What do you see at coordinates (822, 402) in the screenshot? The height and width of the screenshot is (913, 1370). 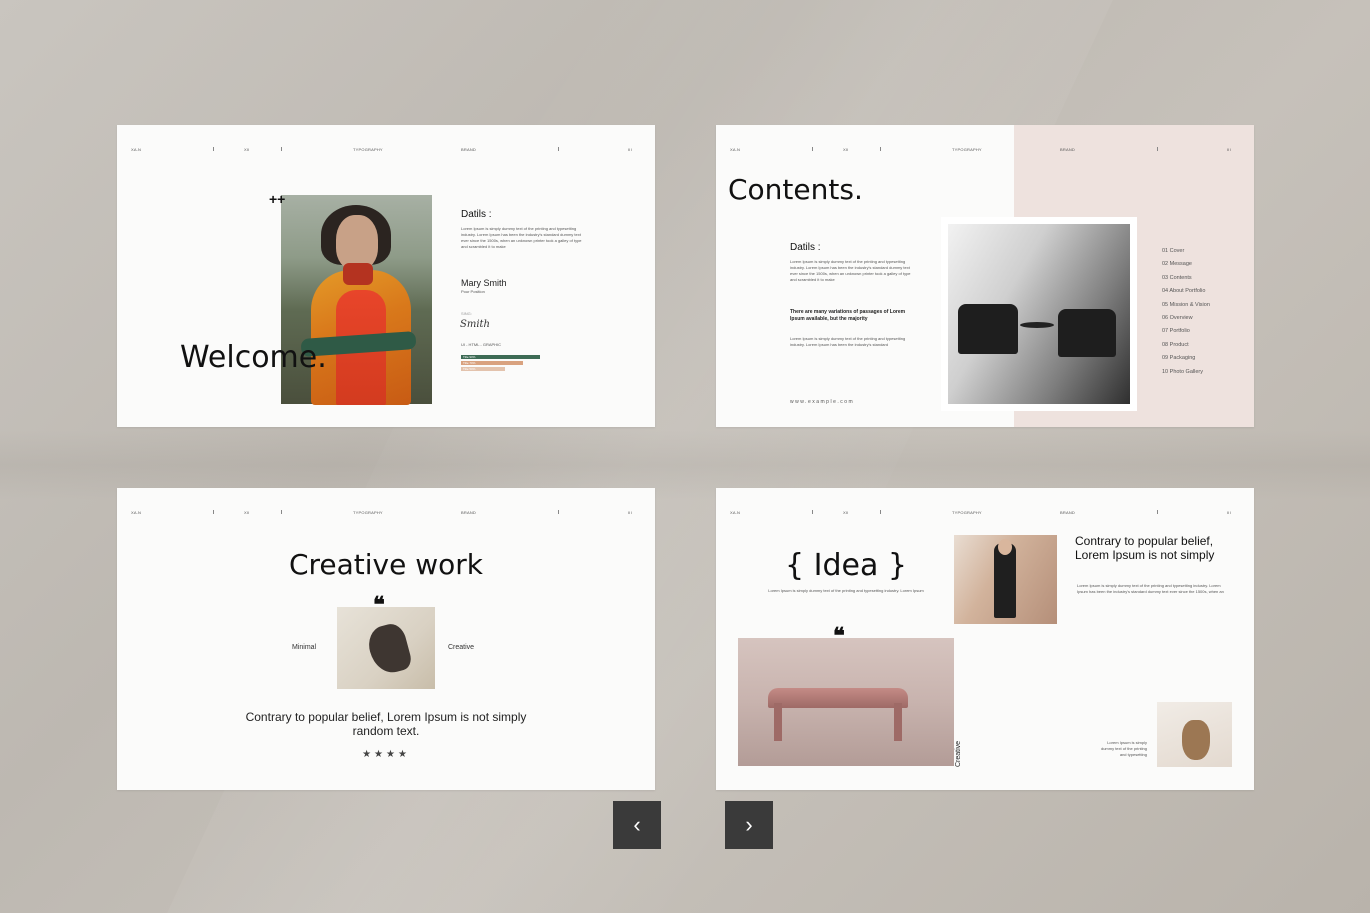 I see `website-url: www.example.com` at bounding box center [822, 402].